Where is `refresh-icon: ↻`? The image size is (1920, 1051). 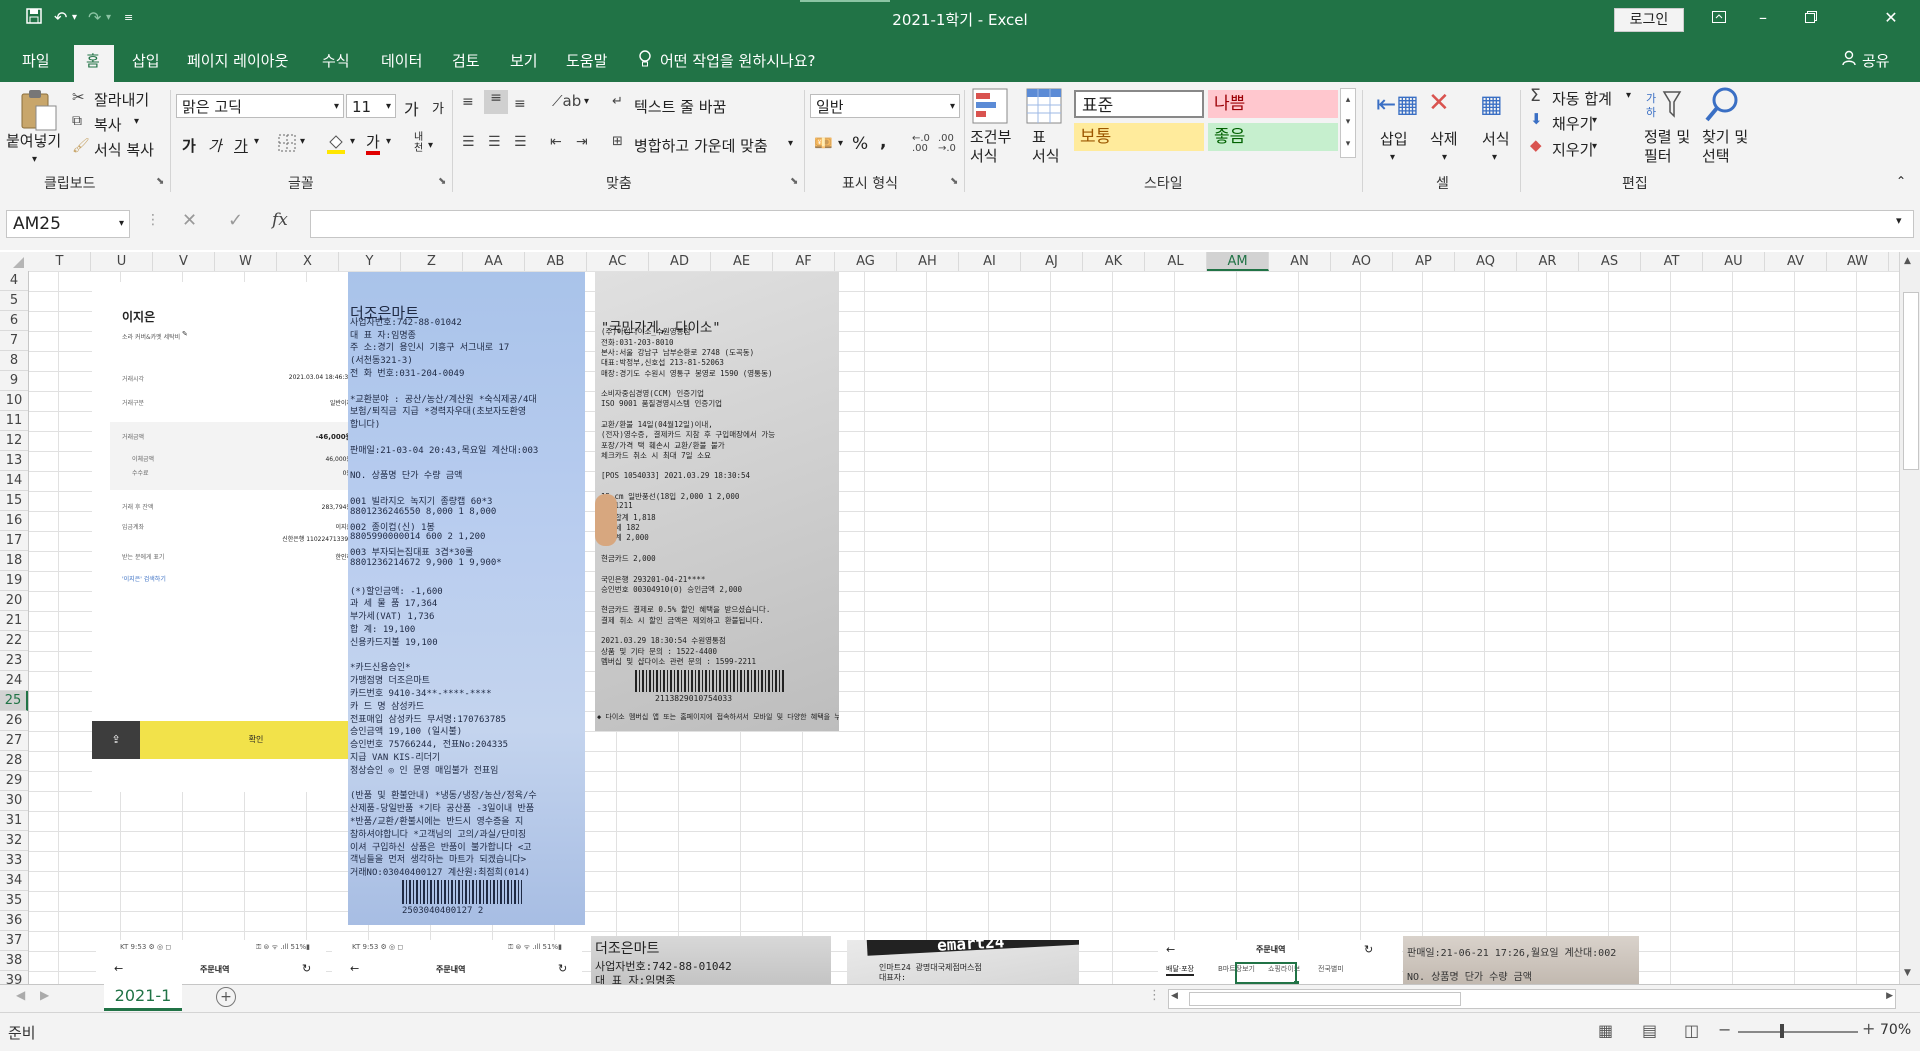
refresh-icon: ↻ is located at coordinates (306, 968).